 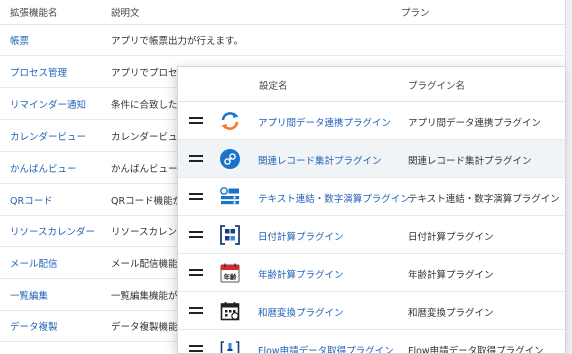 I want to click on extension-description: かんばんビューを, so click(x=149, y=169).